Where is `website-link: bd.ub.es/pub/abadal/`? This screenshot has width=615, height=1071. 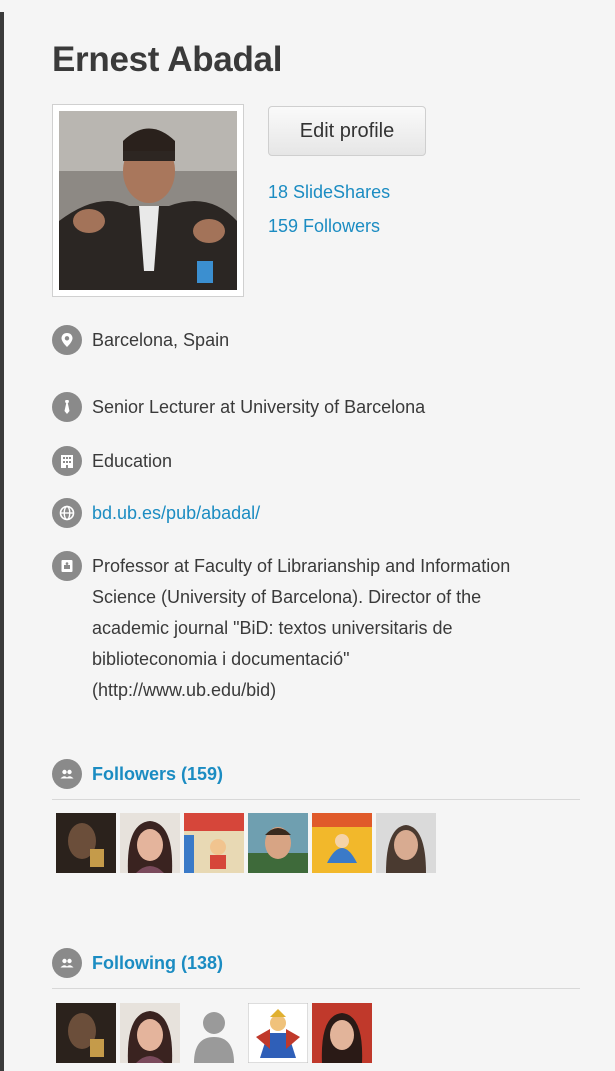
website-link: bd.ub.es/pub/abadal/ is located at coordinates (176, 513).